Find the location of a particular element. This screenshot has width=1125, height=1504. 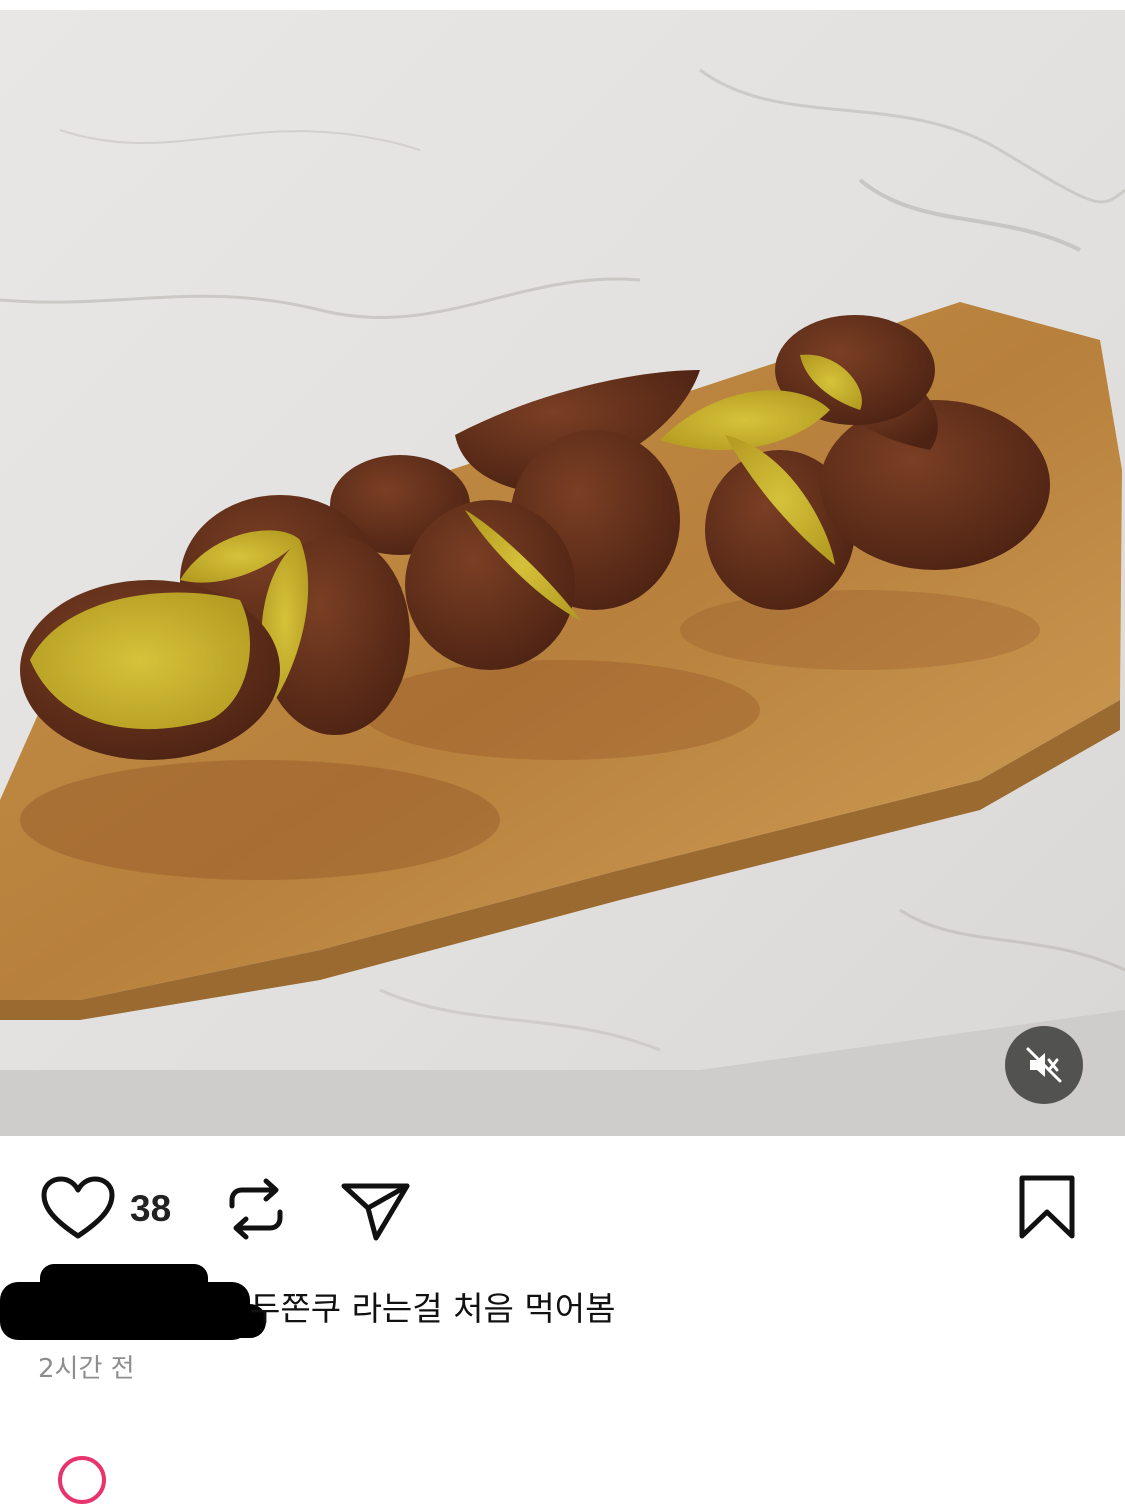

save-button is located at coordinates (1047, 1207).